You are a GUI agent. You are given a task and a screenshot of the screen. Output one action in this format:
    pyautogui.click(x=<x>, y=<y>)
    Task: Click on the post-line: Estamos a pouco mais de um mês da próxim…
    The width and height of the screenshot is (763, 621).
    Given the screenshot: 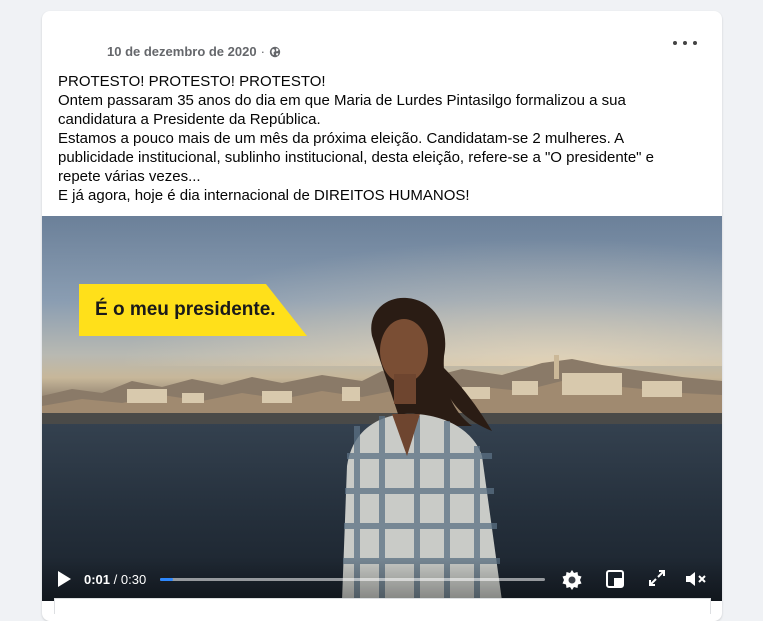 What is the action you would take?
    pyautogui.click(x=356, y=157)
    